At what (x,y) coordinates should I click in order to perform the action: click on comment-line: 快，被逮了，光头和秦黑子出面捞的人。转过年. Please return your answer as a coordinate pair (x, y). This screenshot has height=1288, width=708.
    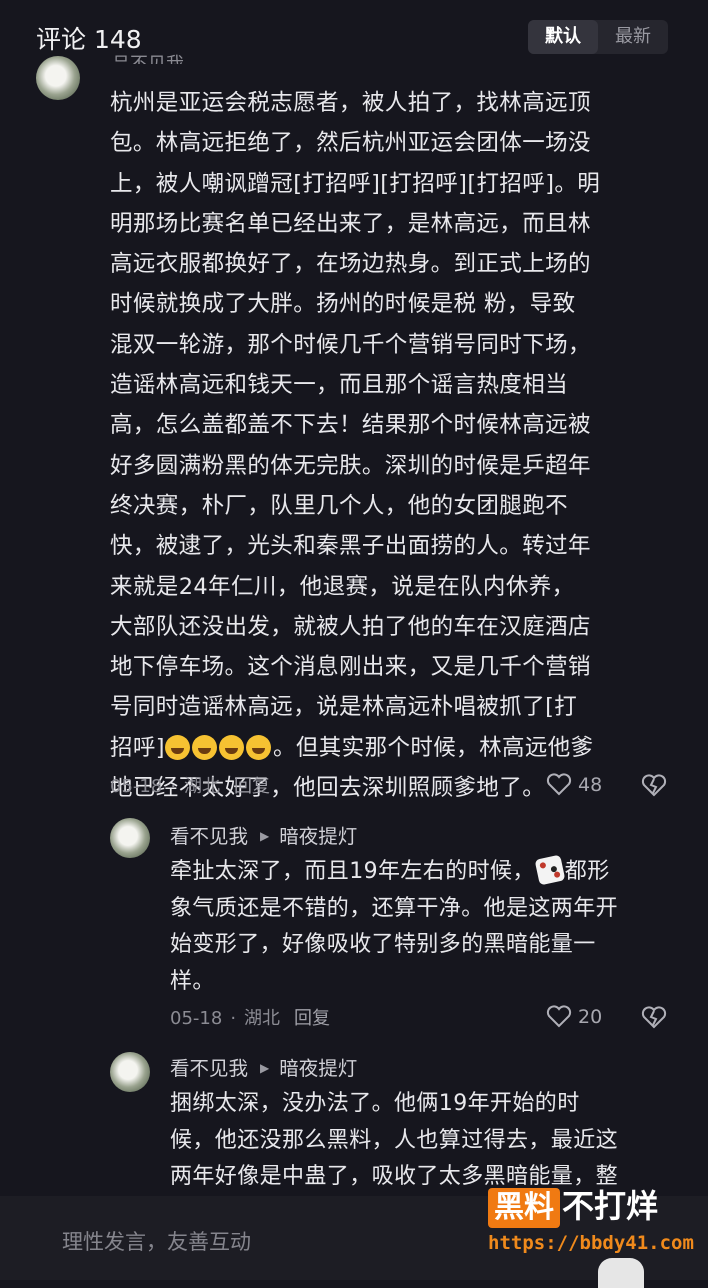
    Looking at the image, I should click on (350, 546).